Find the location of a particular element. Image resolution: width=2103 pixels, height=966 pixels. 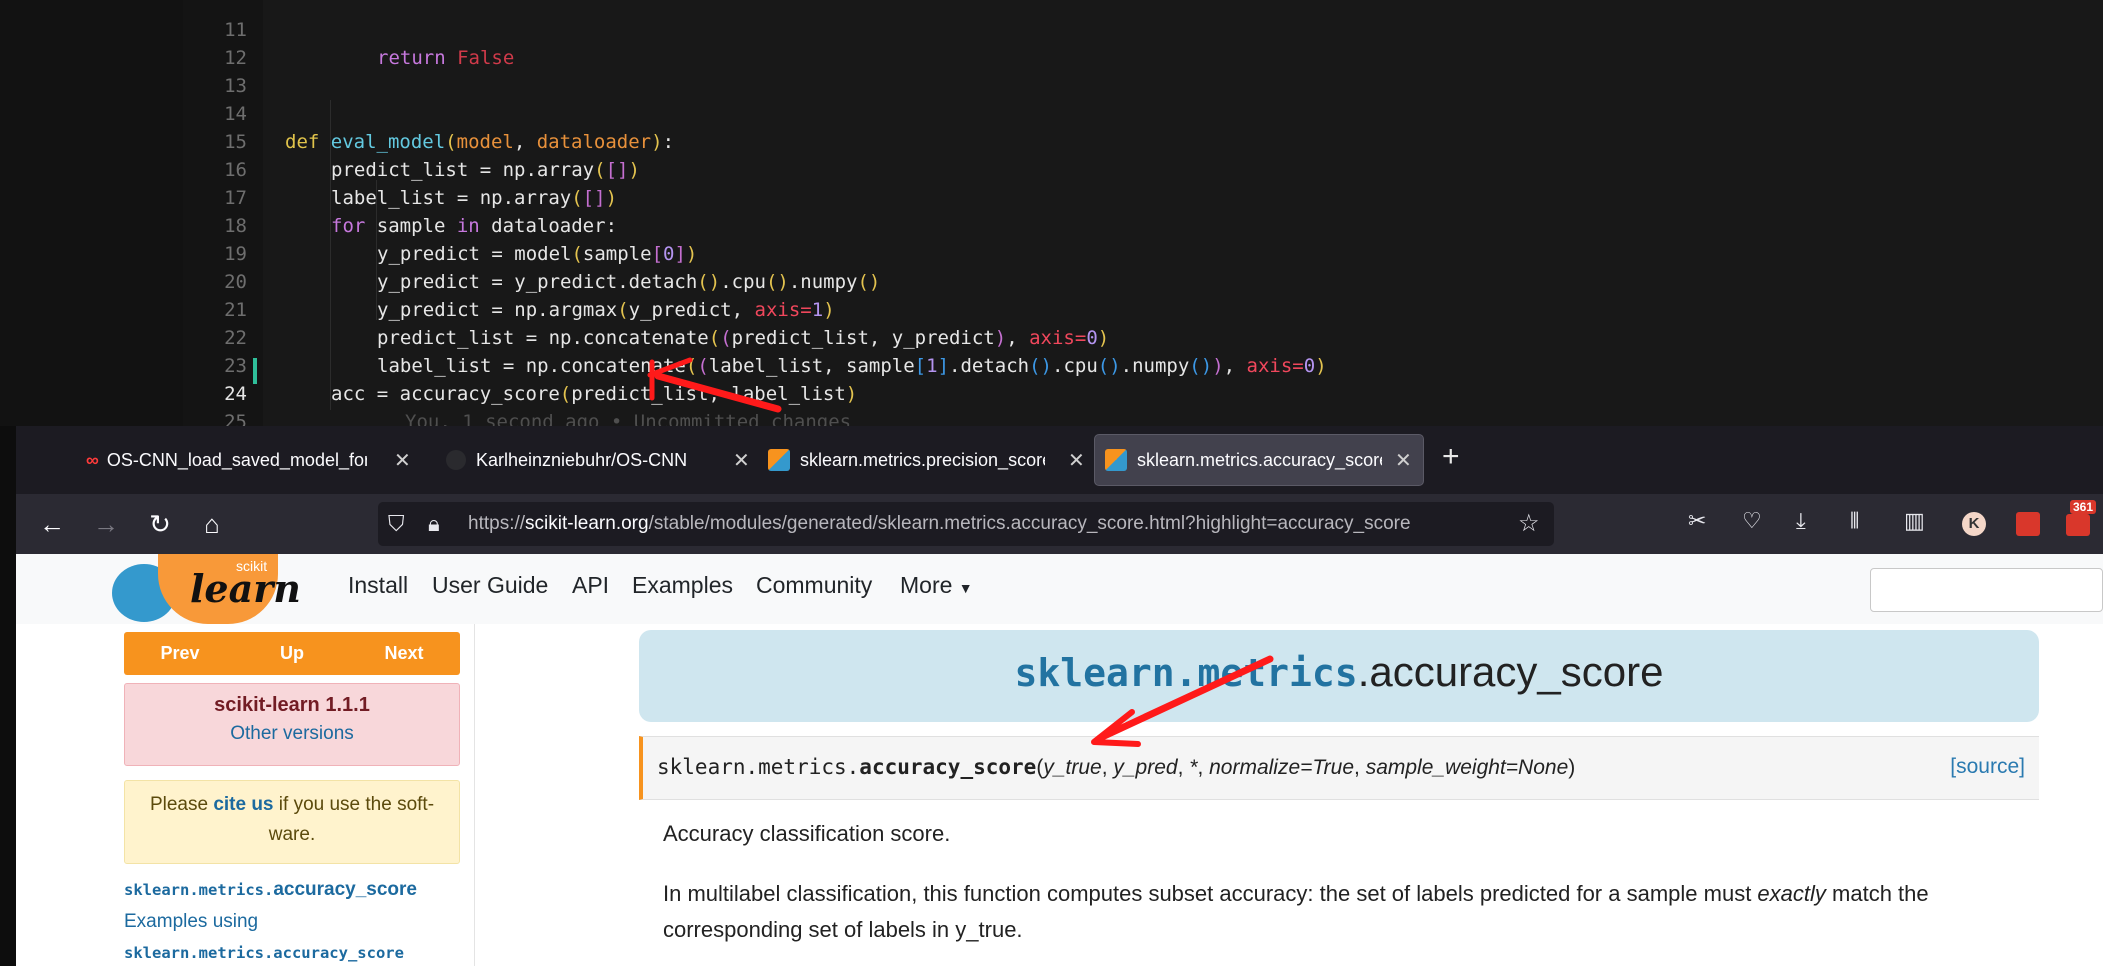

nav-install: Install is located at coordinates (378, 585).